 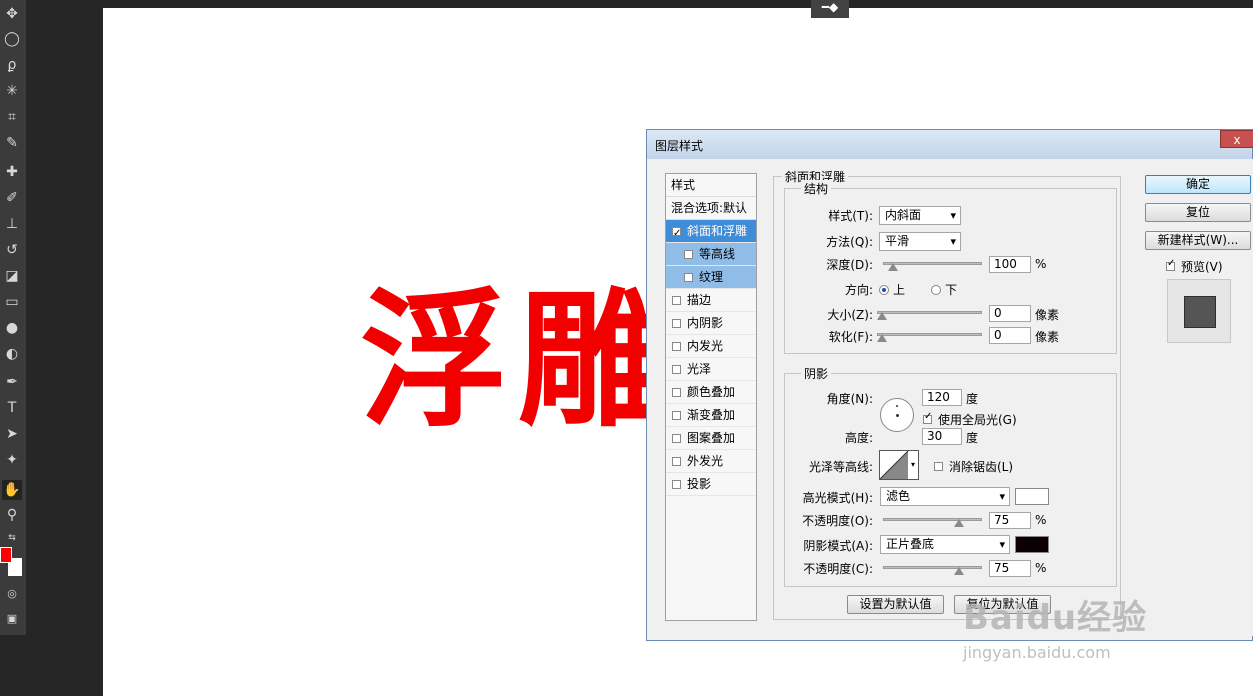 What do you see at coordinates (830, 9) in the screenshot?
I see `panel-toggle-icon: ━◆` at bounding box center [830, 9].